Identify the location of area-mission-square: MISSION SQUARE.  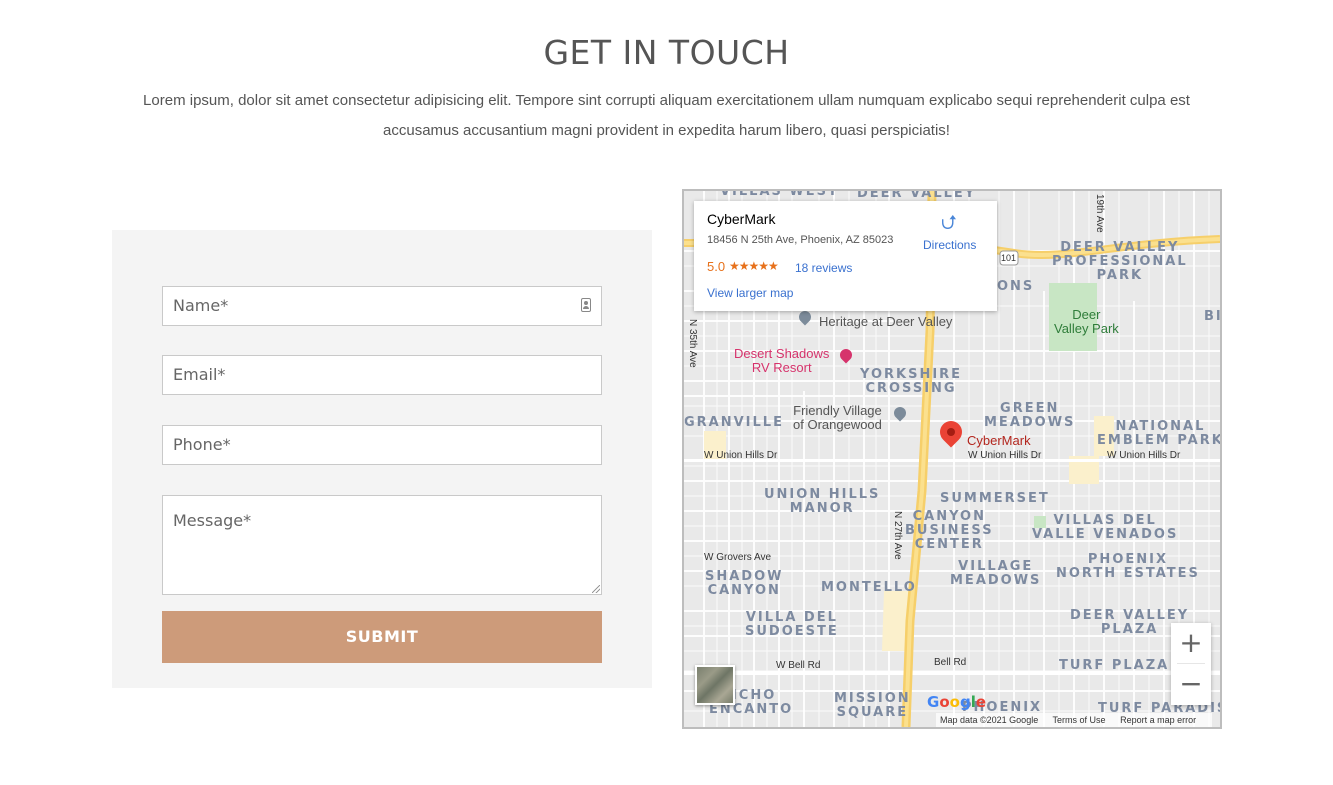
(872, 705).